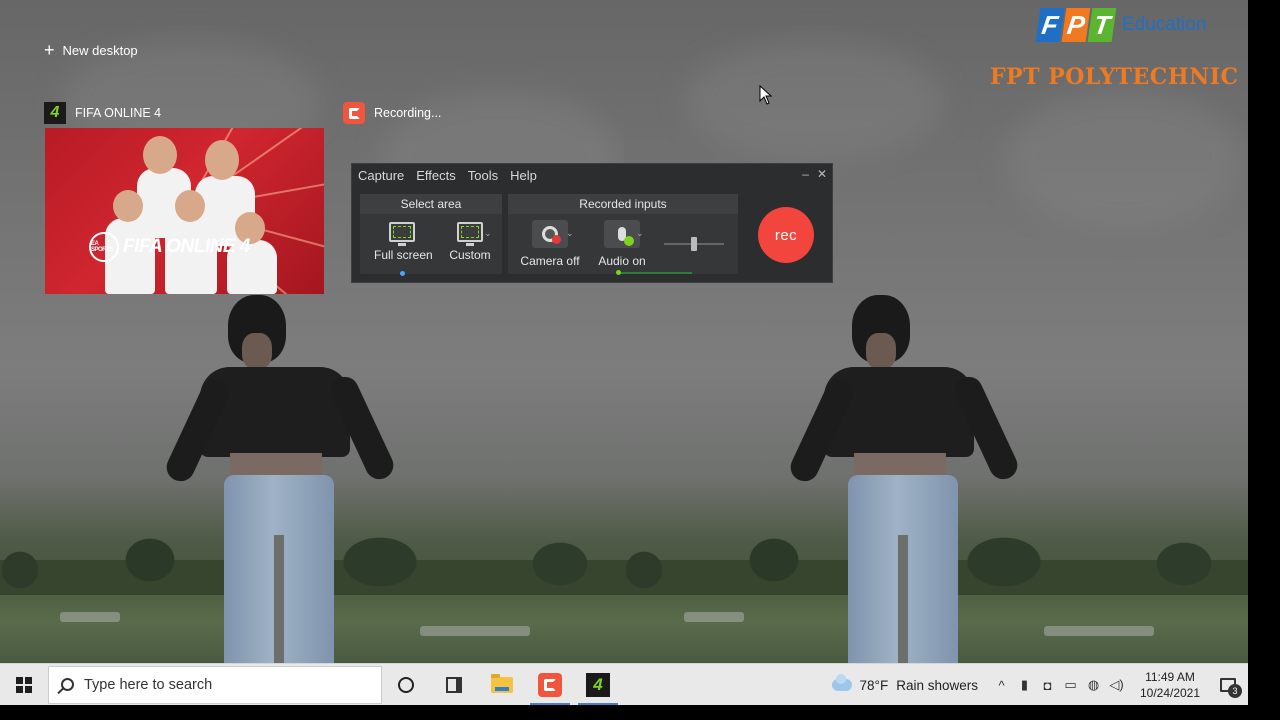 The width and height of the screenshot is (1280, 720). Describe the element at coordinates (786, 235) in the screenshot. I see `rec-button: rec` at that location.